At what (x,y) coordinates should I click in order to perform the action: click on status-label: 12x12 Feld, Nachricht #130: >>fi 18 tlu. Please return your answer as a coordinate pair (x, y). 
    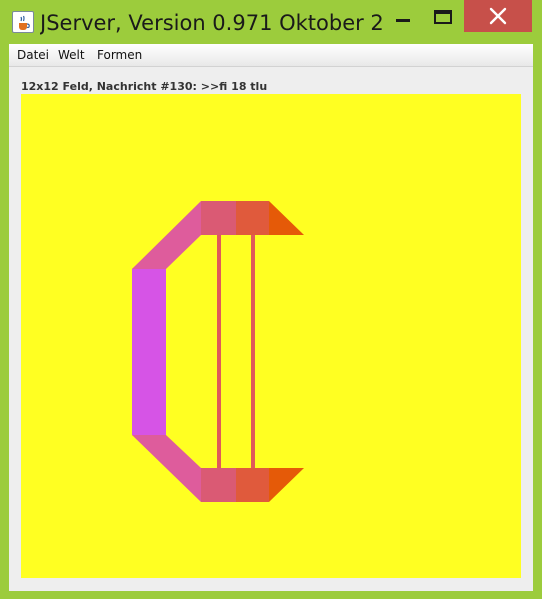
    Looking at the image, I should click on (144, 86).